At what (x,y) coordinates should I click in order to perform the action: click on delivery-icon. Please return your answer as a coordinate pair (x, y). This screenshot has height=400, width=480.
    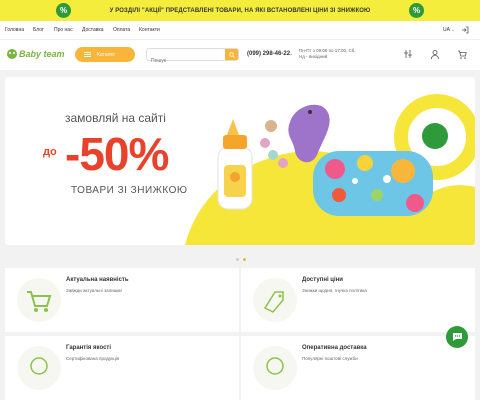
    Looking at the image, I should click on (275, 366).